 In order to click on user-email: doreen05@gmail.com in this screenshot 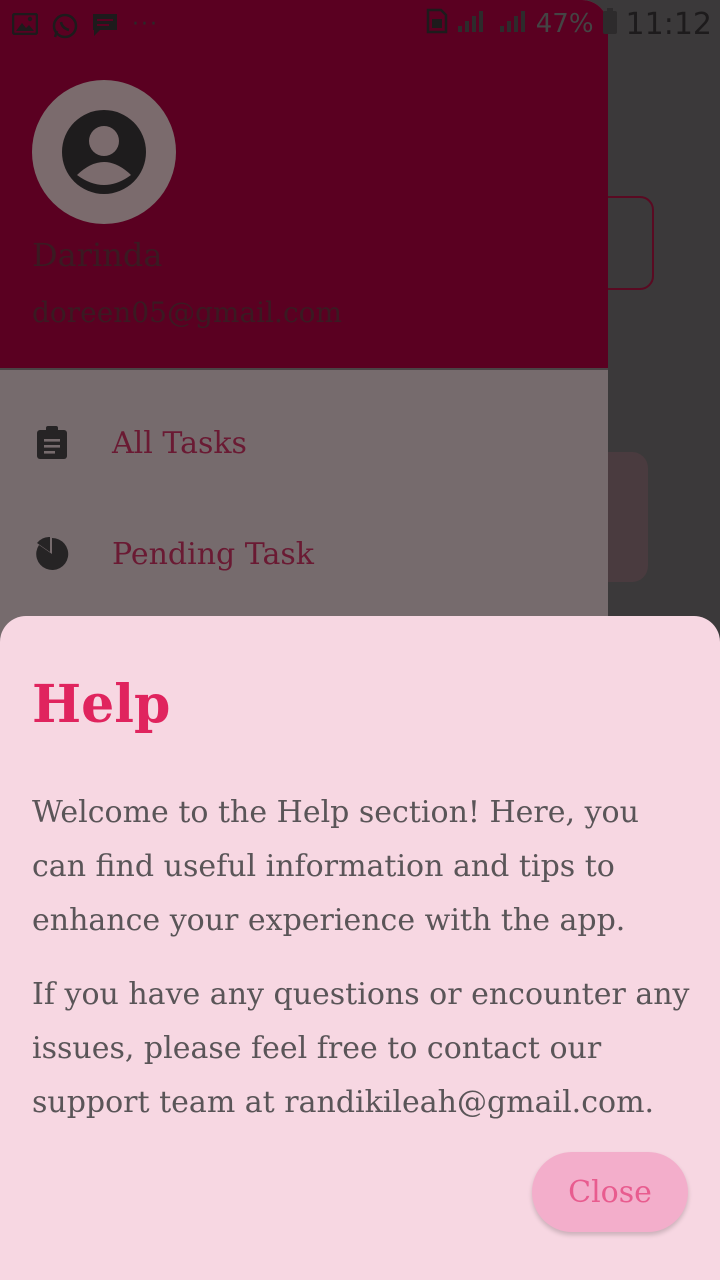, I will do `click(187, 312)`.